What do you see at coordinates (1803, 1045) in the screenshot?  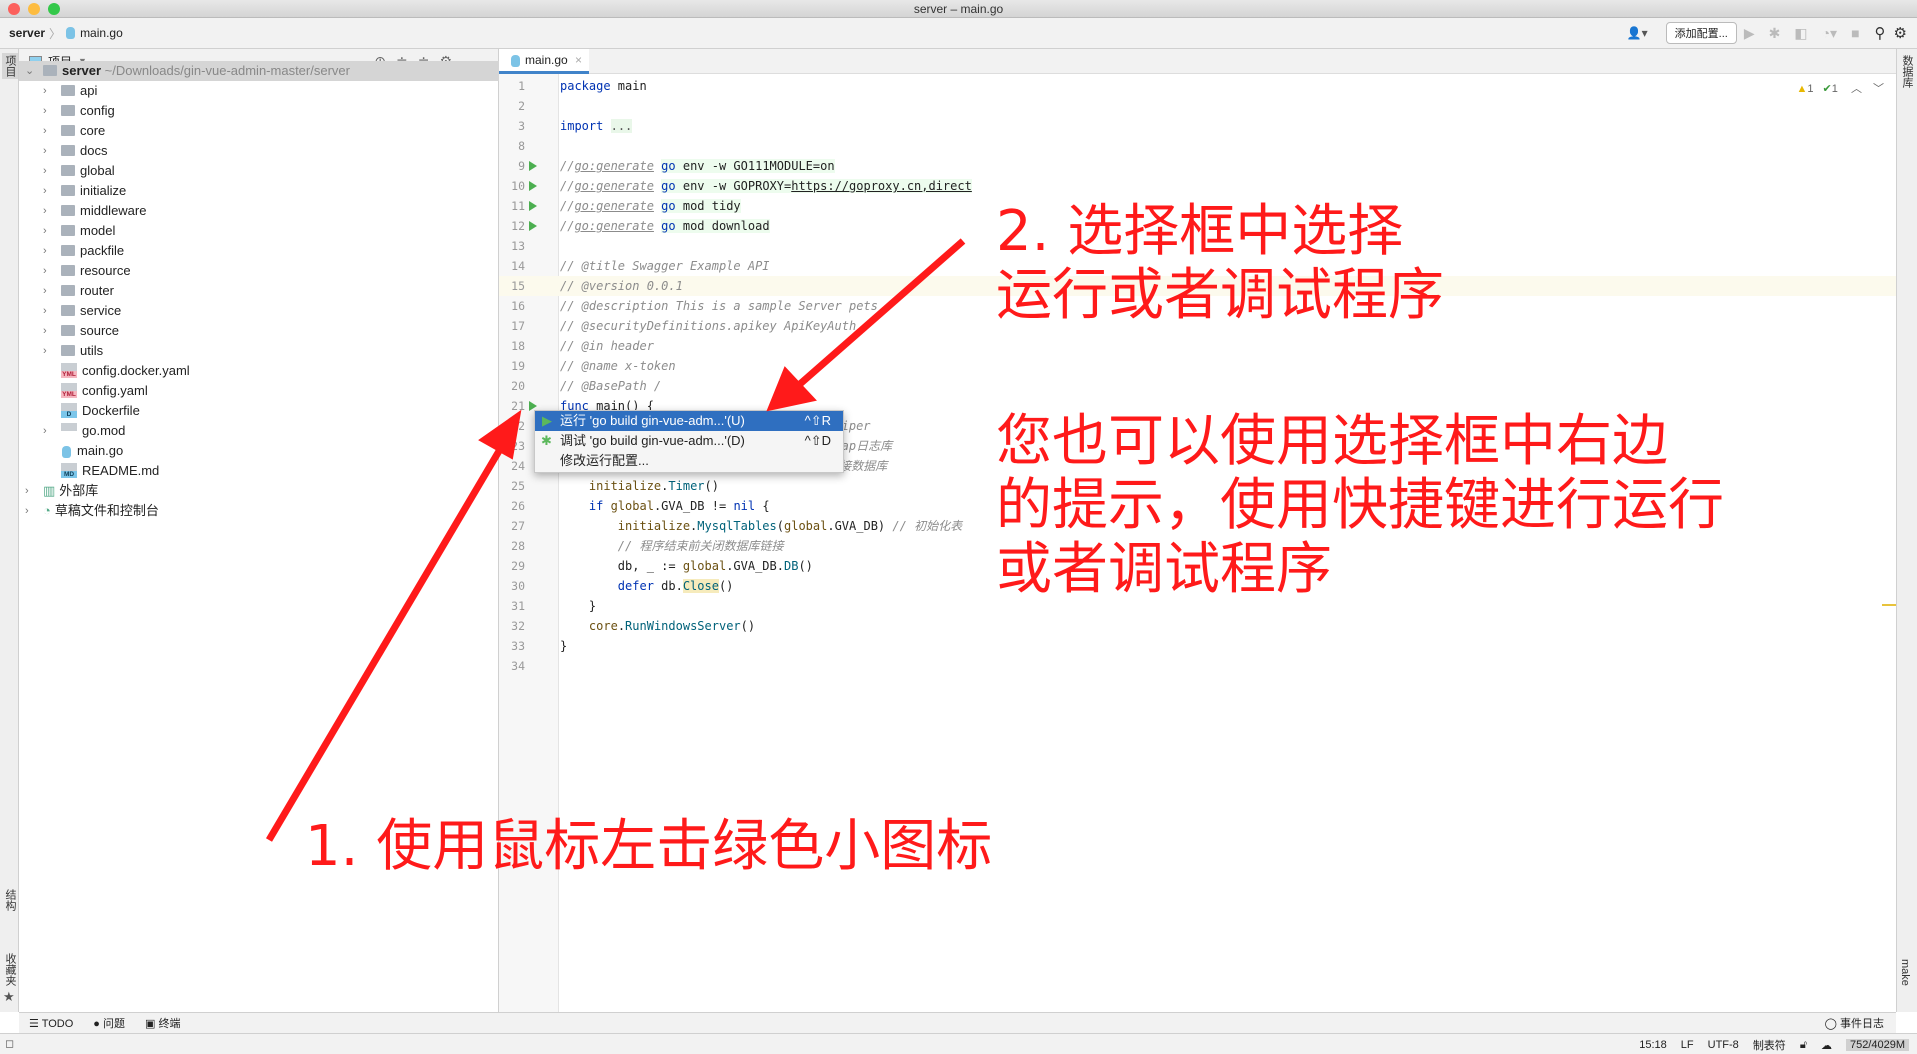 I see `lock-icon: 🔓︎` at bounding box center [1803, 1045].